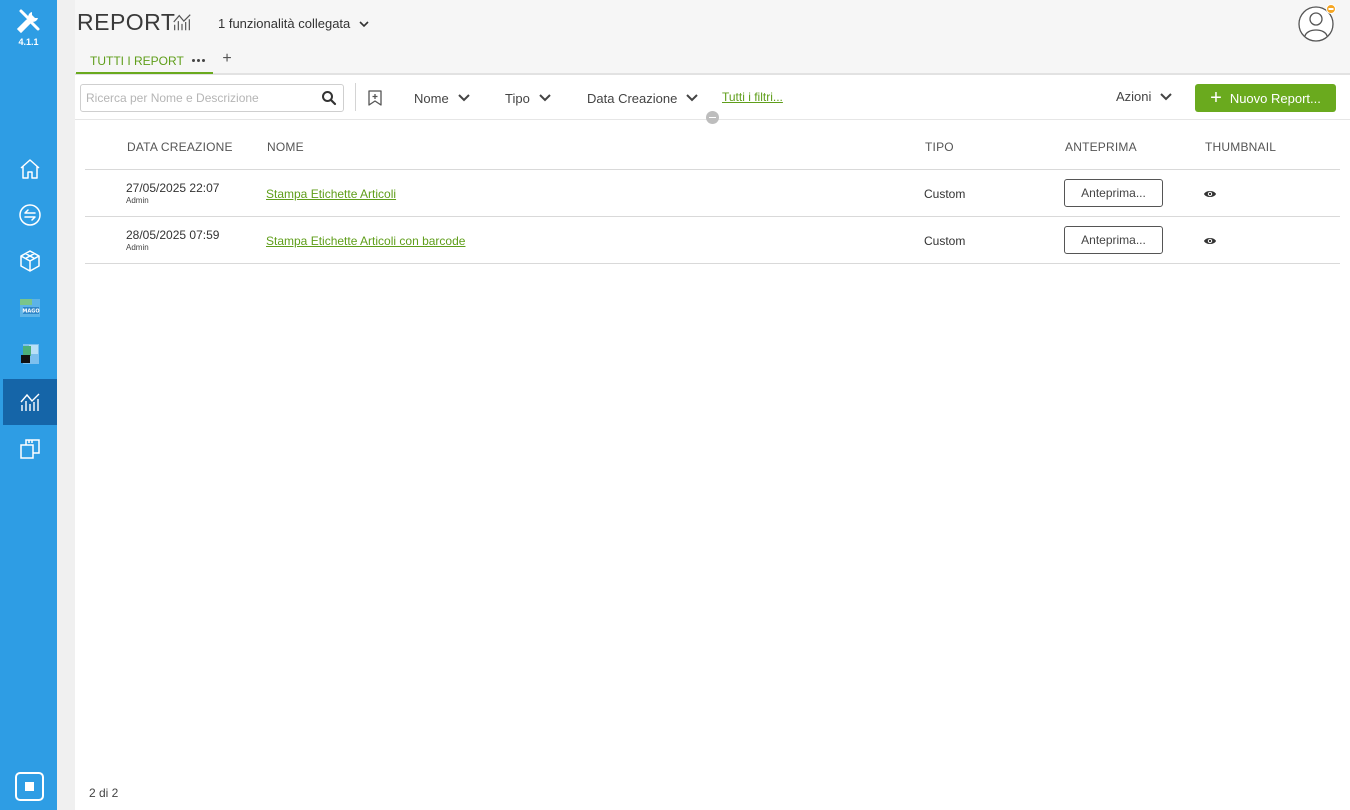 Image resolution: width=1350 pixels, height=810 pixels. What do you see at coordinates (27, 21) in the screenshot?
I see `tools-icon` at bounding box center [27, 21].